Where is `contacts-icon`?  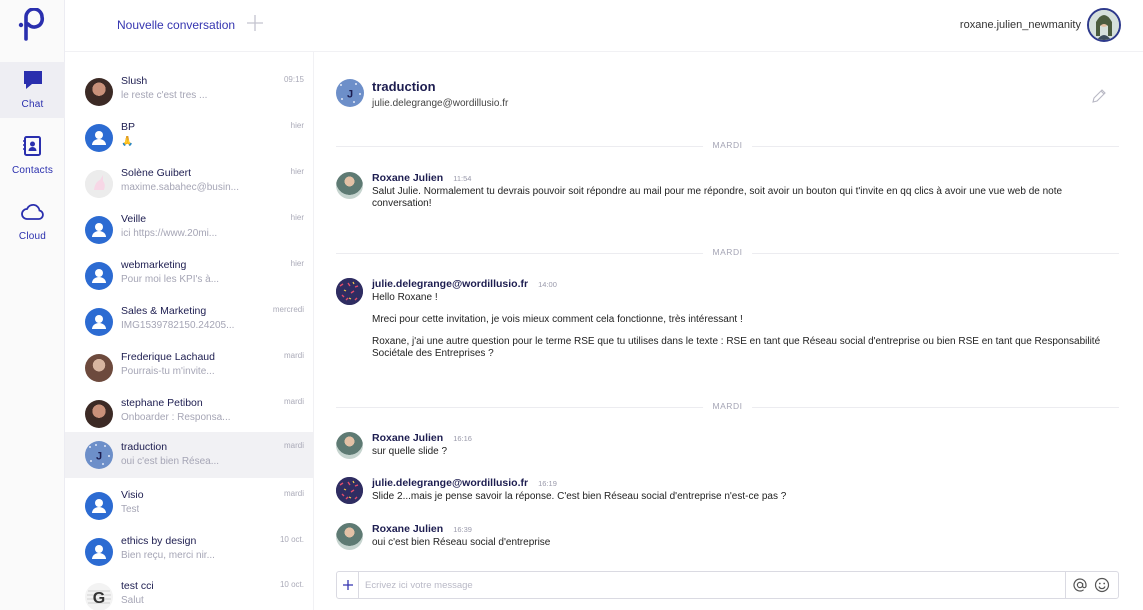 contacts-icon is located at coordinates (31, 146).